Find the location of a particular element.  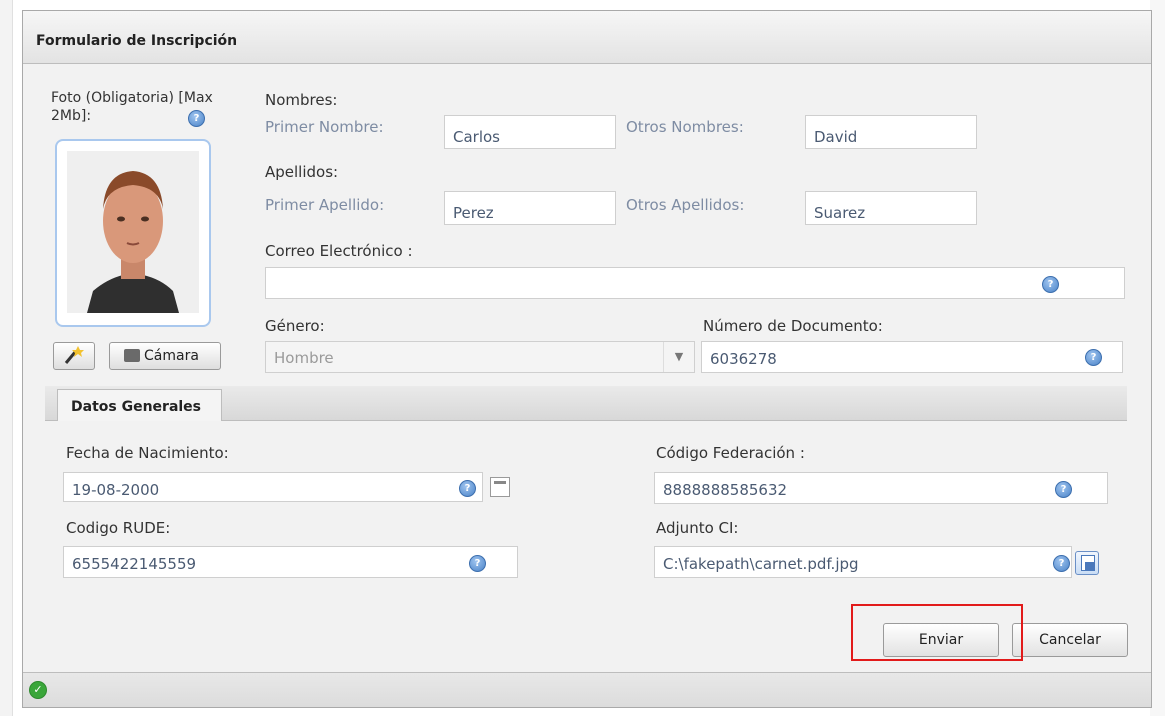

tab-datos-generales: Datos Generales is located at coordinates (139, 405).